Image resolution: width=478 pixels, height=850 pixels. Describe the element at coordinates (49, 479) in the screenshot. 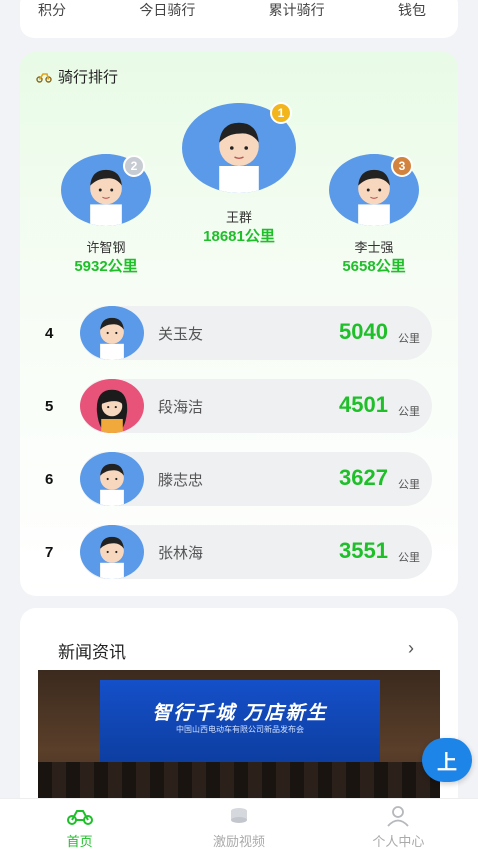

I see `row-rank: 6` at that location.